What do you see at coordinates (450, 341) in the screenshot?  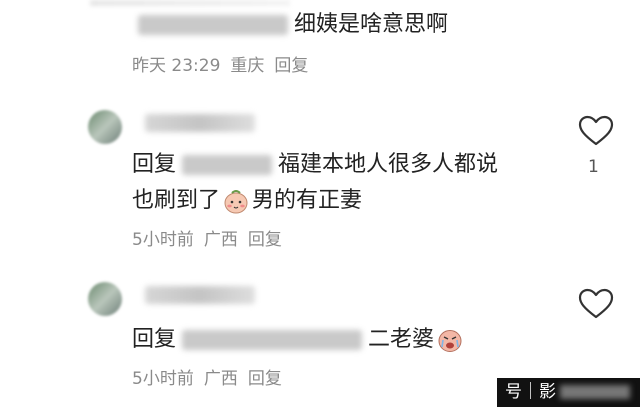 I see `crying-face-emoji-icon` at bounding box center [450, 341].